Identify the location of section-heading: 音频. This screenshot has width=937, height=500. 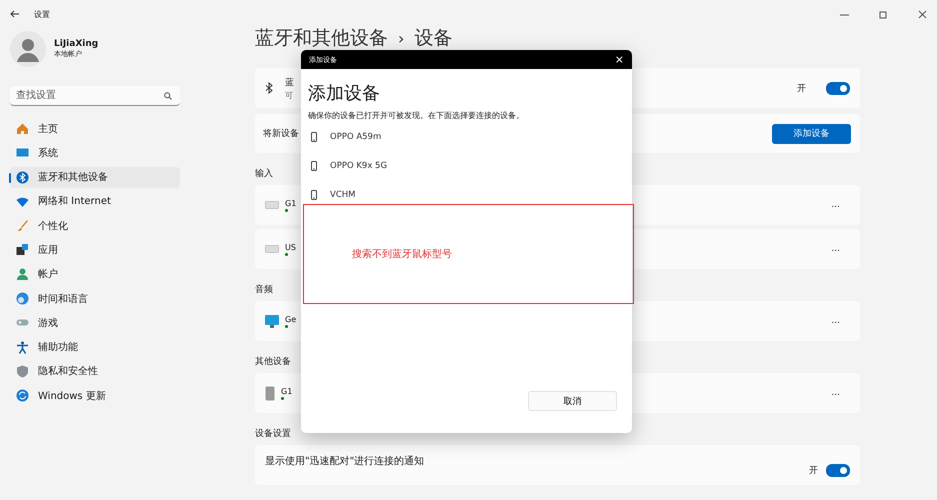
(264, 290).